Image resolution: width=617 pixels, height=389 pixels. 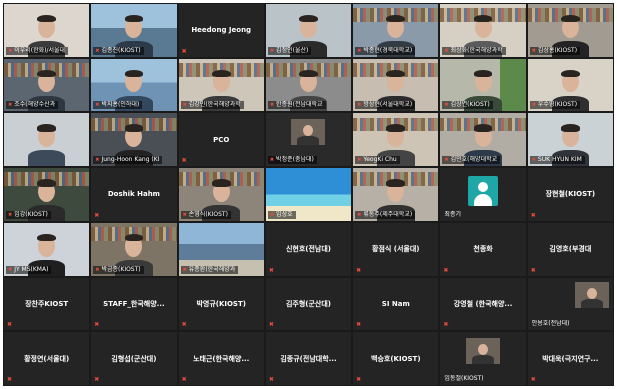 I want to click on participant-tile: 황점식 (서울대) ✖, so click(x=396, y=249).